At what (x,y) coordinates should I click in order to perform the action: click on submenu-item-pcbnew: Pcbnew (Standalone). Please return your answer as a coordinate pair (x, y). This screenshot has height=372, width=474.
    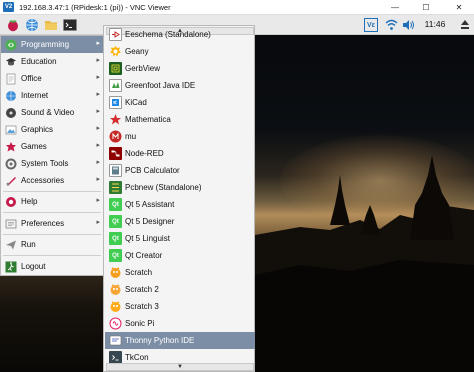
    Looking at the image, I should click on (180, 187).